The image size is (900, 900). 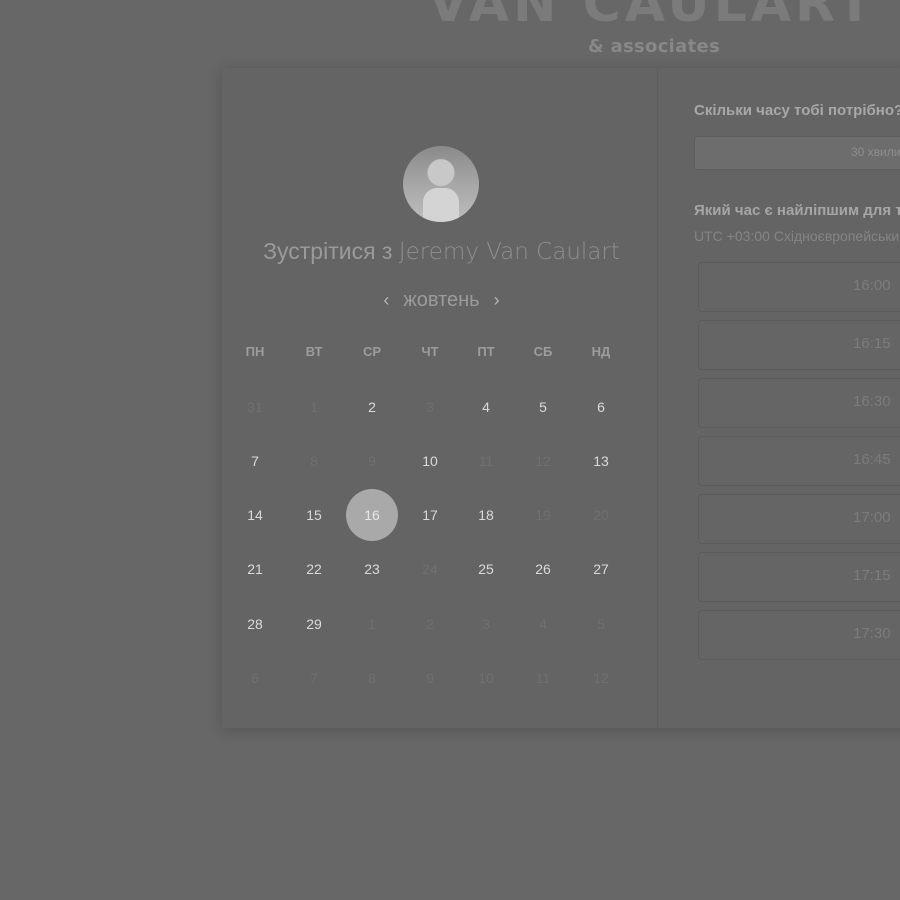 What do you see at coordinates (314, 624) in the screenshot?
I see `calendar-day: 29` at bounding box center [314, 624].